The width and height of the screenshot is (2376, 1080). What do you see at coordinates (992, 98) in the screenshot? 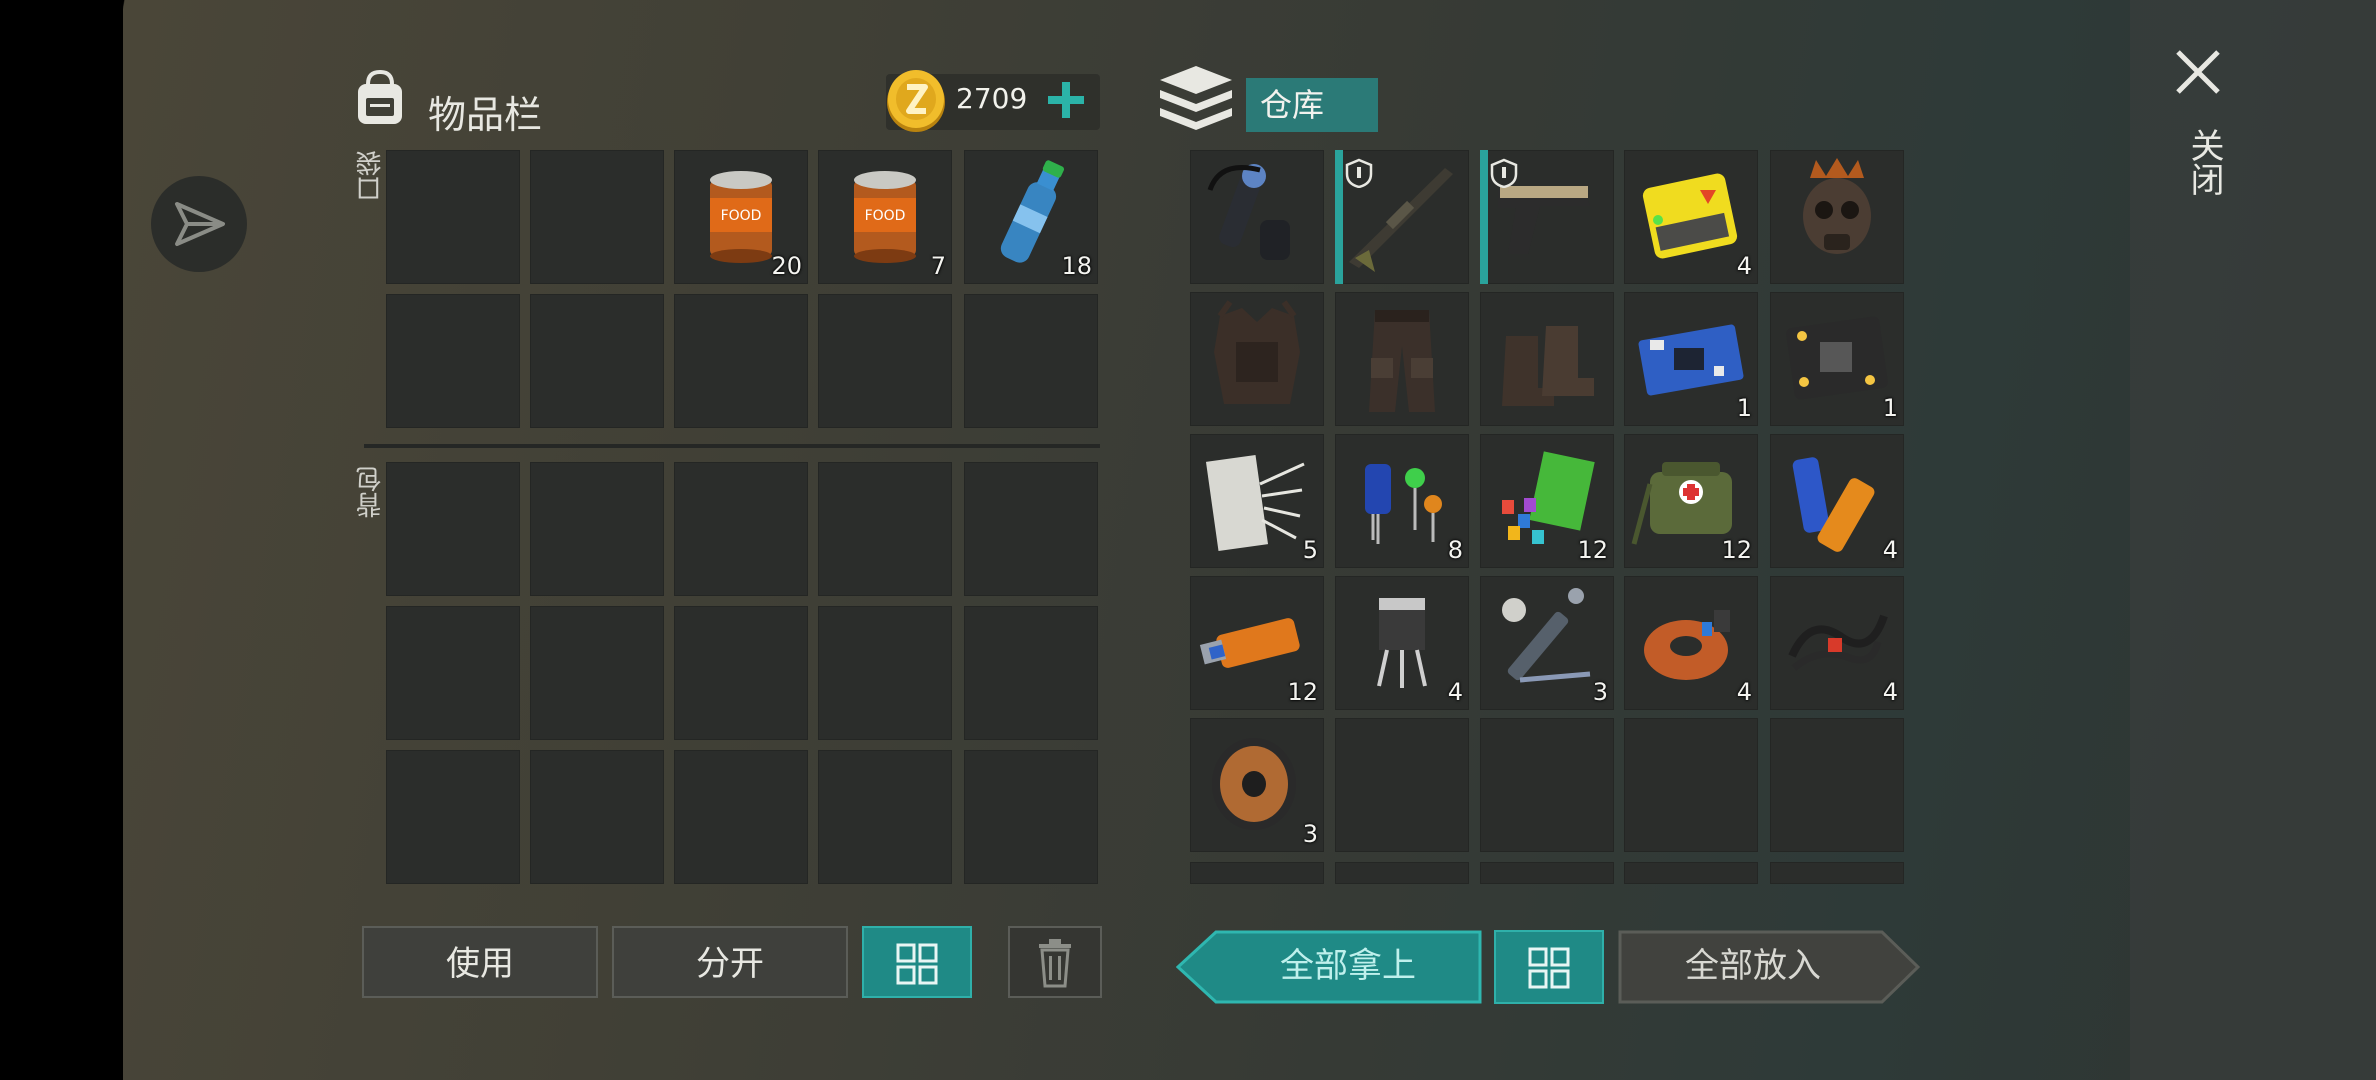
I see `coin-amount: 2709` at bounding box center [992, 98].